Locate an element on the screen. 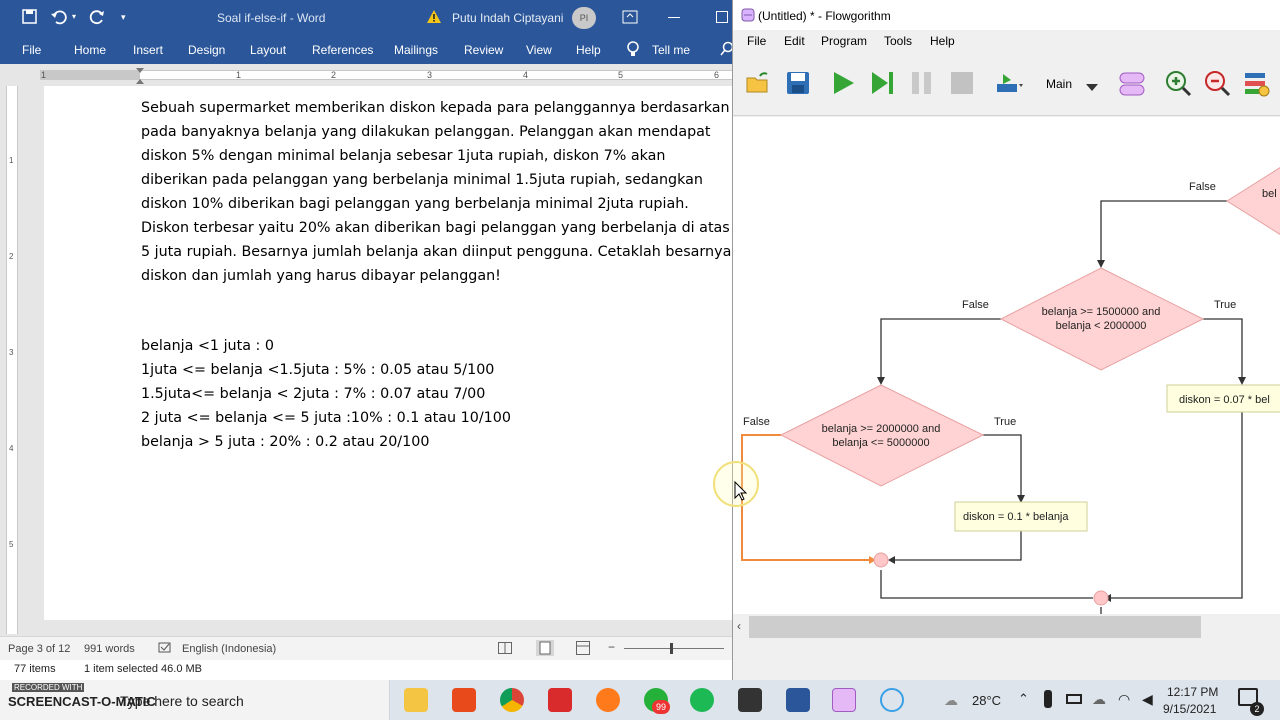  customize-toolbar-icon: ▾ is located at coordinates (123, 17).